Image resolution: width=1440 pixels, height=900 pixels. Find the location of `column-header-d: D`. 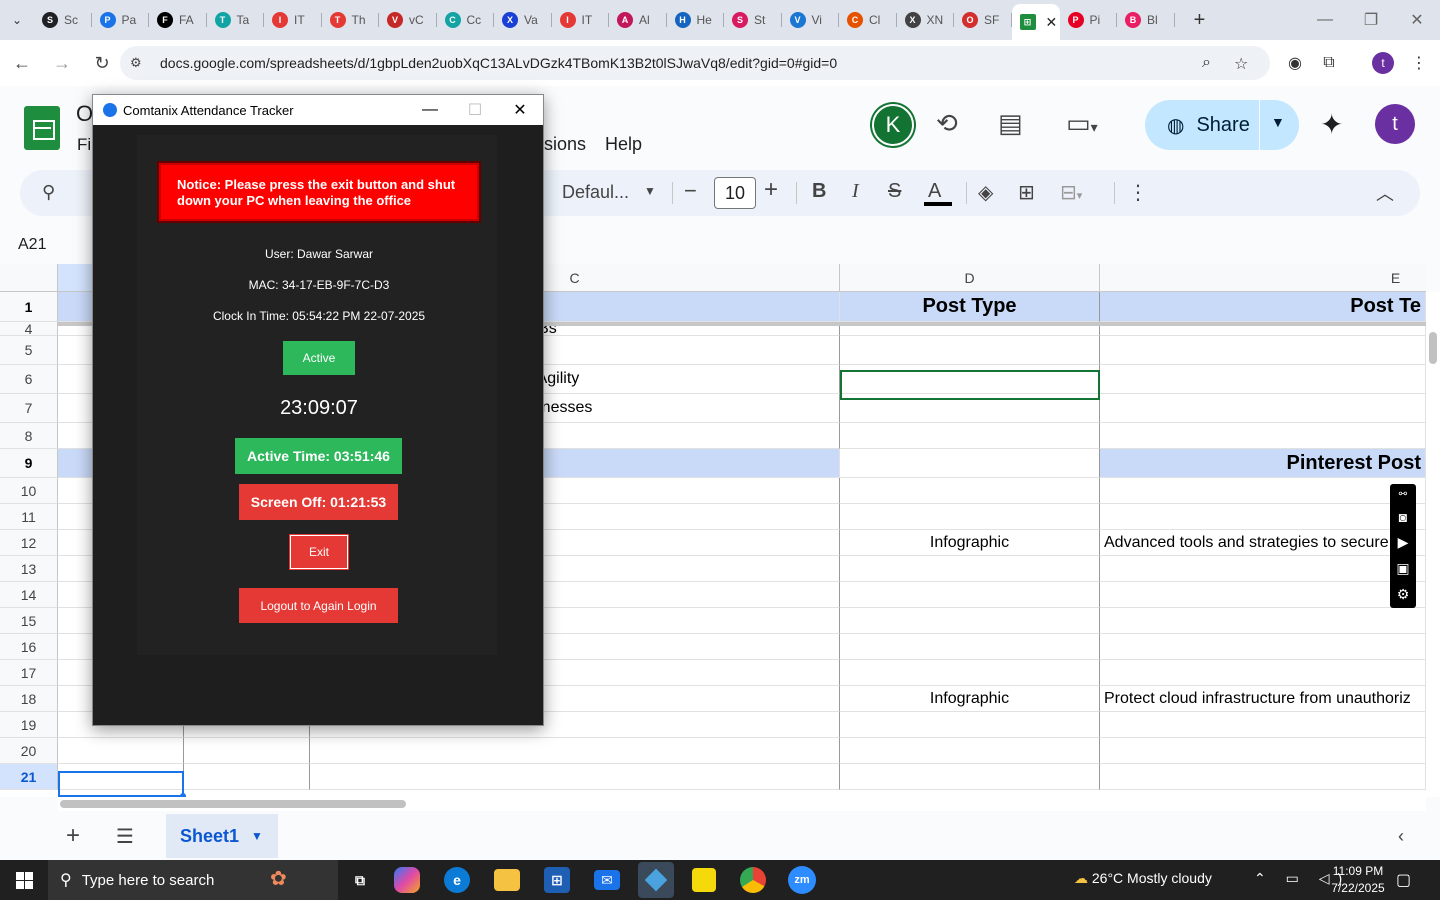

column-header-d: D is located at coordinates (970, 278).